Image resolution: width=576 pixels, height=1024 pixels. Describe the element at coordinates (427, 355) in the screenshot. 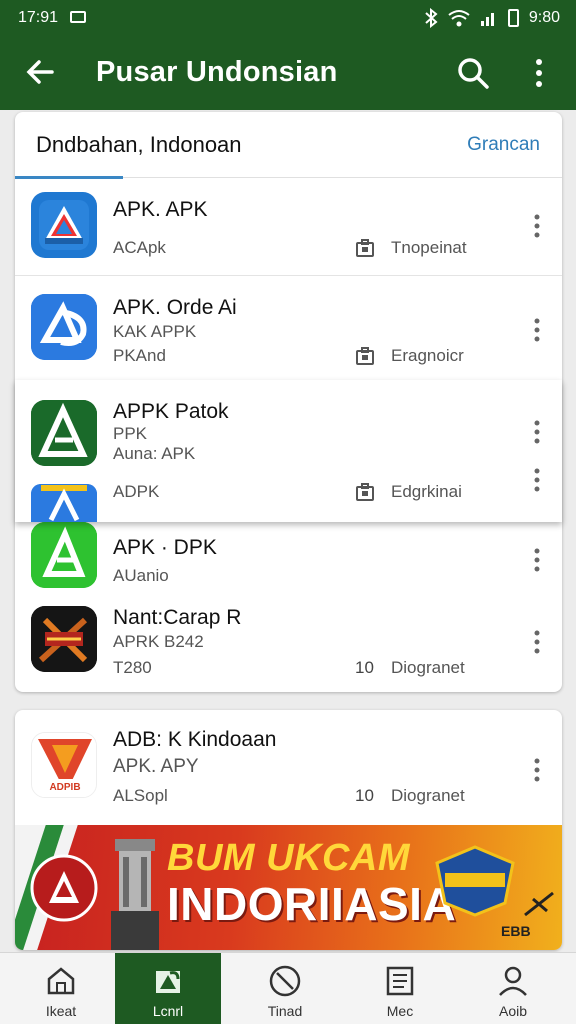

I see `app-status: Eragnoicr` at that location.